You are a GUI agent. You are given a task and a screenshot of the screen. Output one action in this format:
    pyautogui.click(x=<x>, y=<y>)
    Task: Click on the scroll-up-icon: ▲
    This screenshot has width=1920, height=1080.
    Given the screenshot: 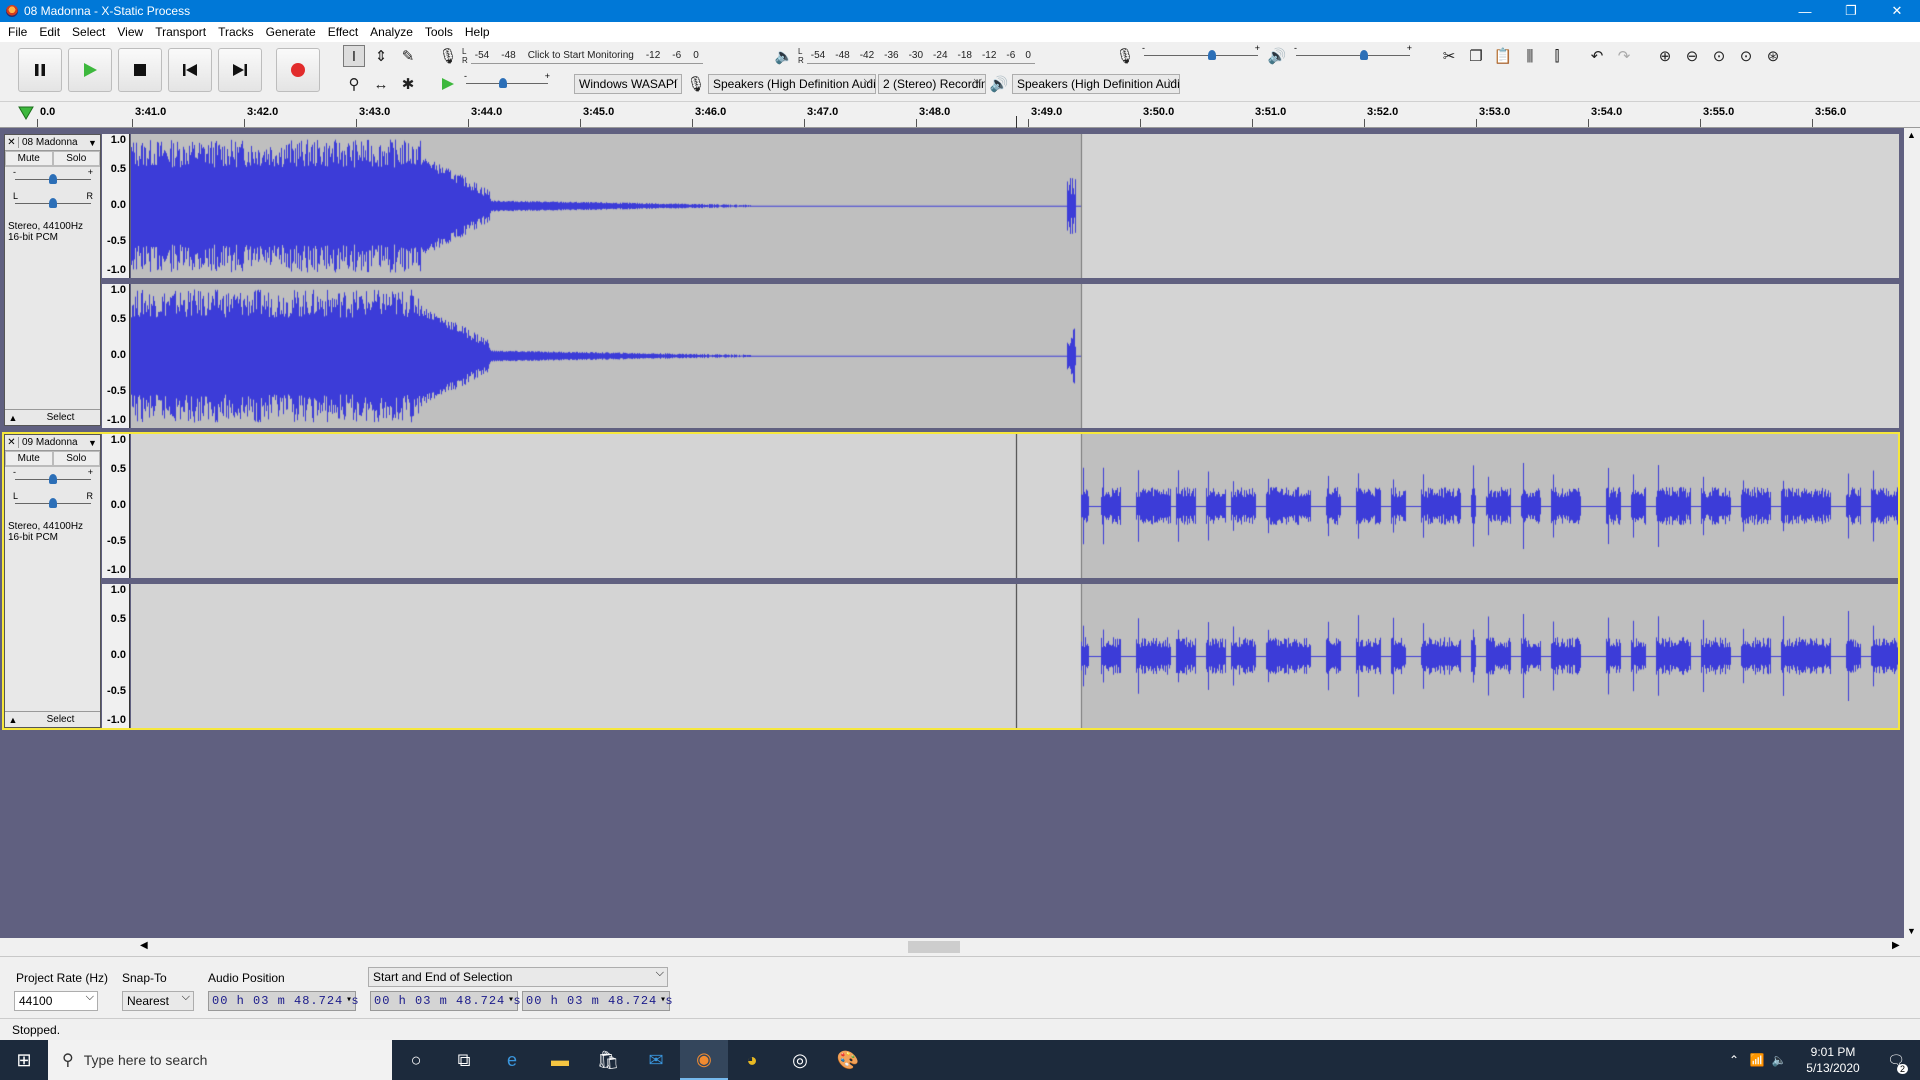 What is the action you would take?
    pyautogui.click(x=1911, y=135)
    